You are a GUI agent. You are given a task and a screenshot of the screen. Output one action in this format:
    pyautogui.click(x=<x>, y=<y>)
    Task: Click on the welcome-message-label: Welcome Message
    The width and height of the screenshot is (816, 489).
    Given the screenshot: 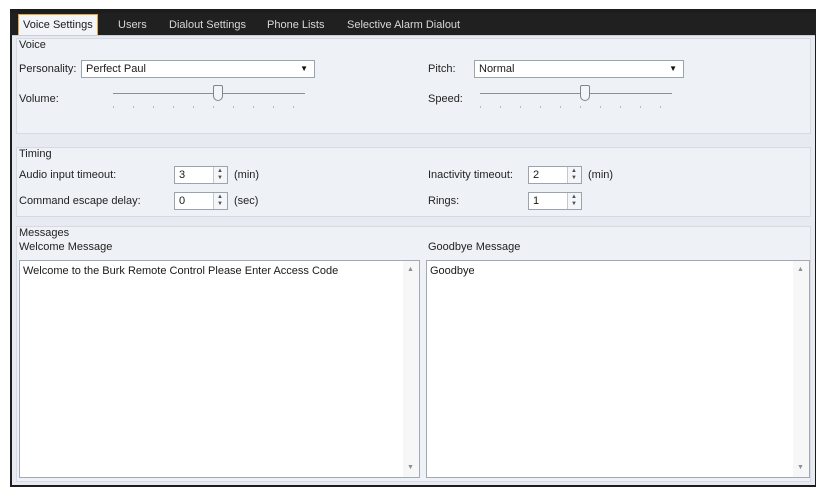 What is the action you would take?
    pyautogui.click(x=66, y=247)
    